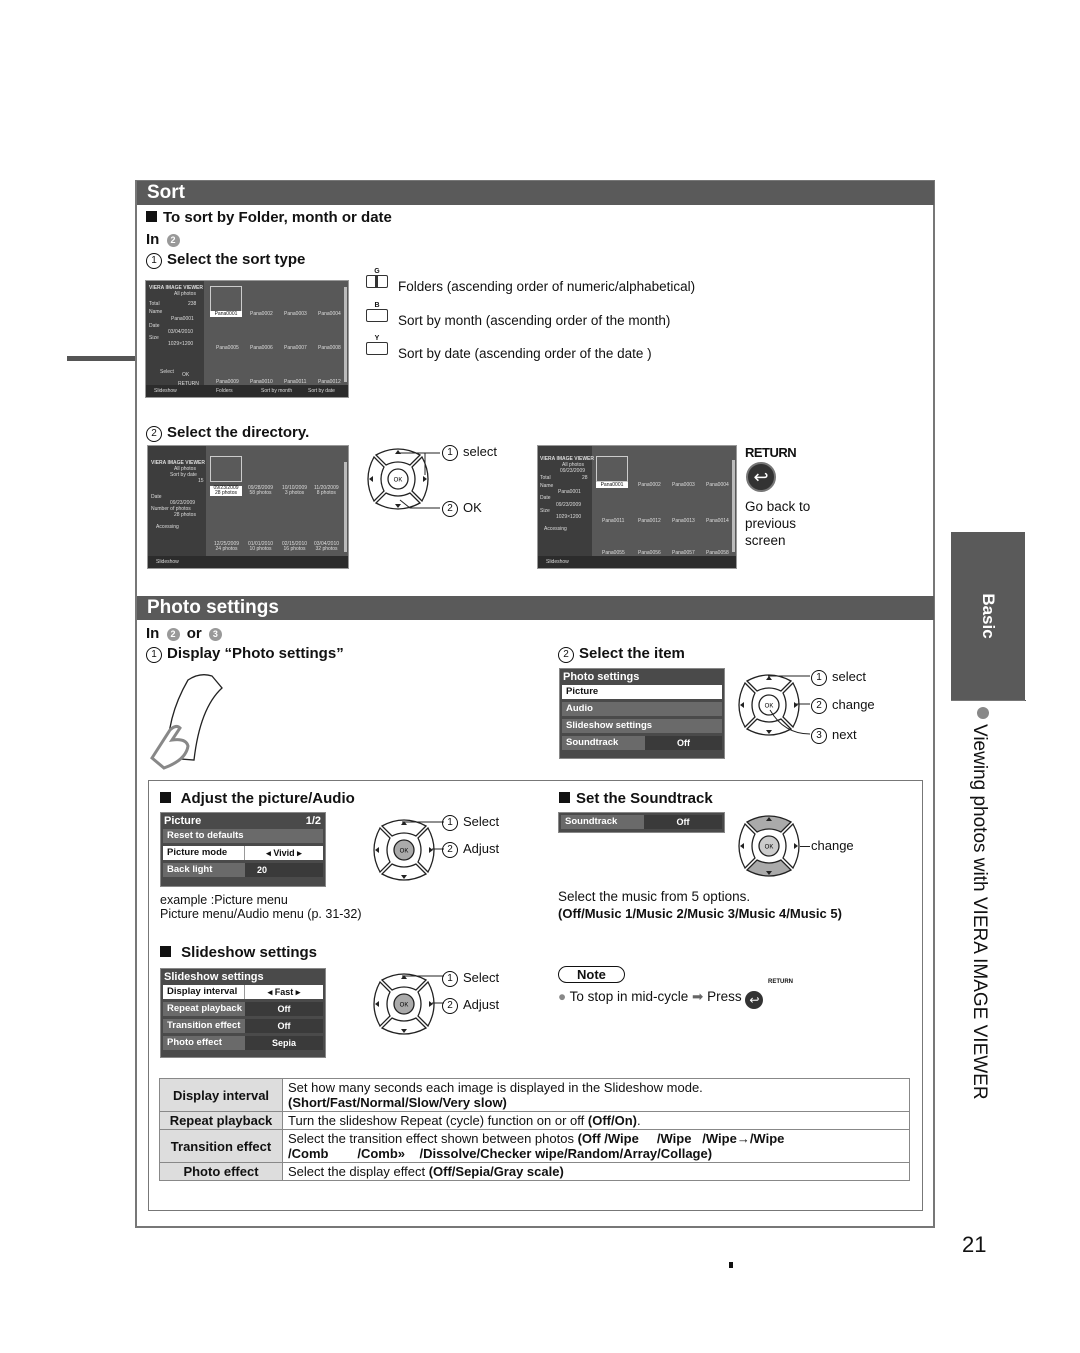 The height and width of the screenshot is (1353, 1080). What do you see at coordinates (591, 975) in the screenshot?
I see `note-box: Note` at bounding box center [591, 975].